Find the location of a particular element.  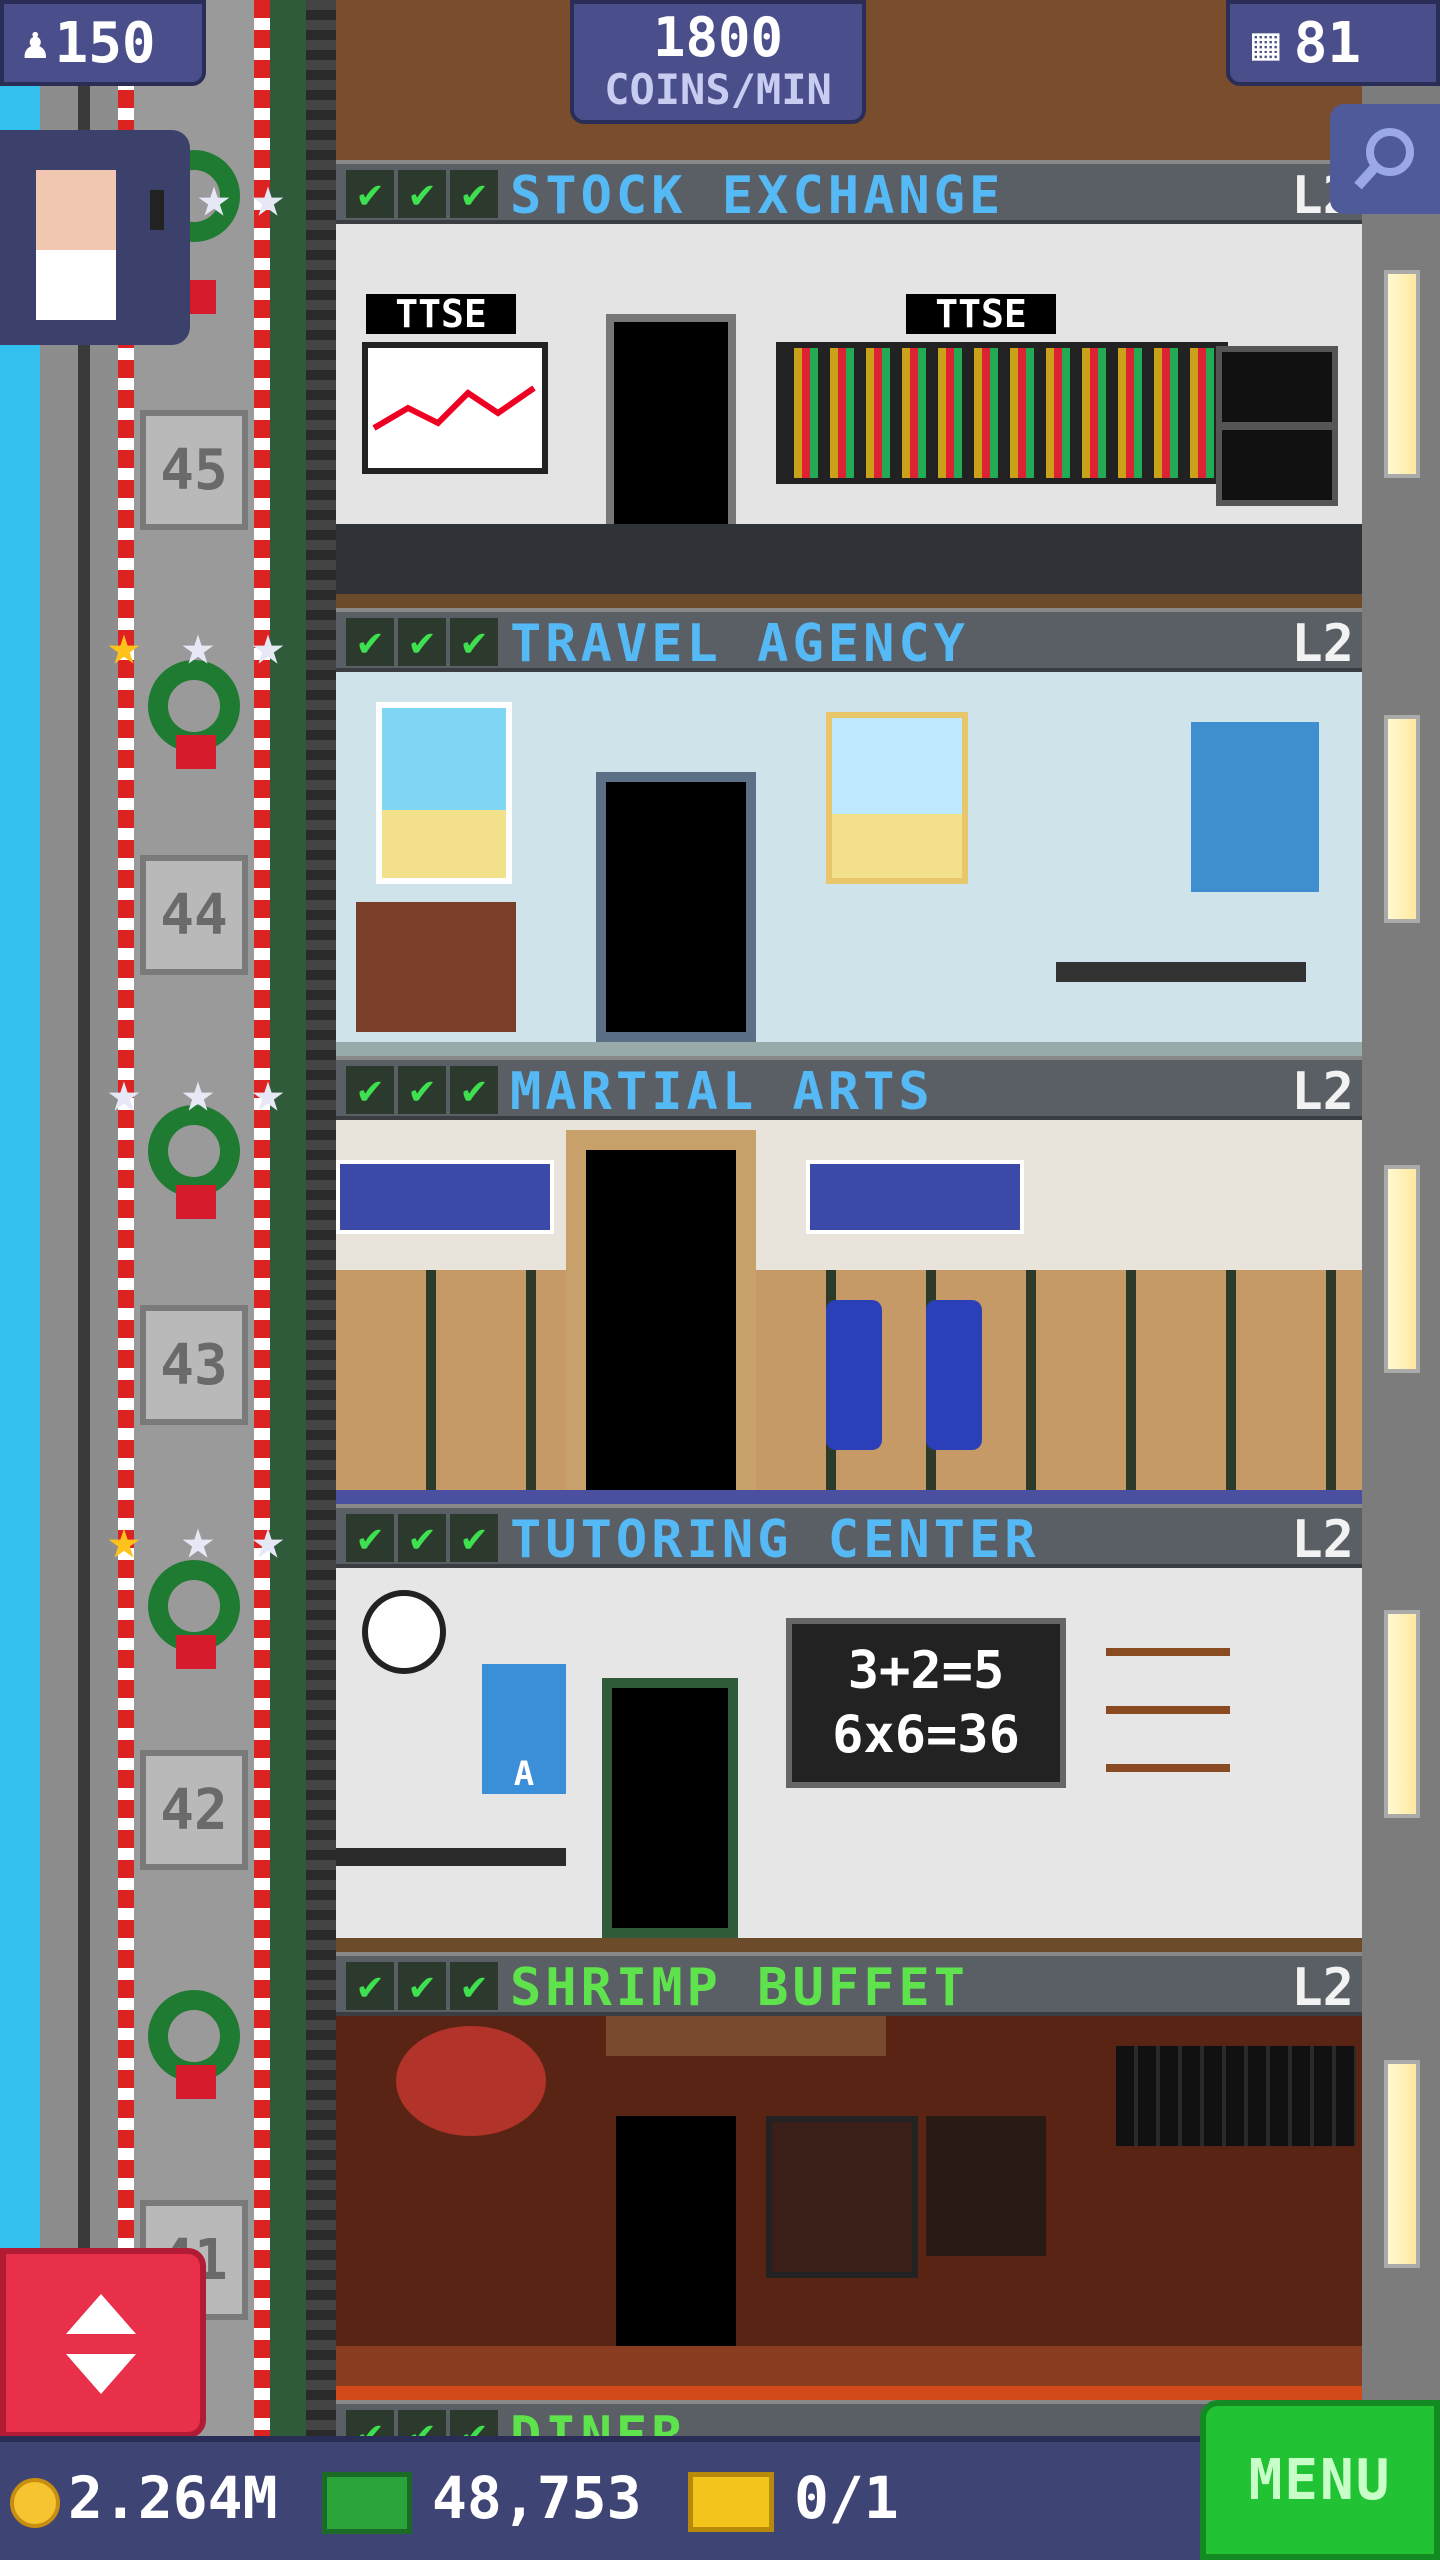

shrimp-decoration is located at coordinates (471, 2081).